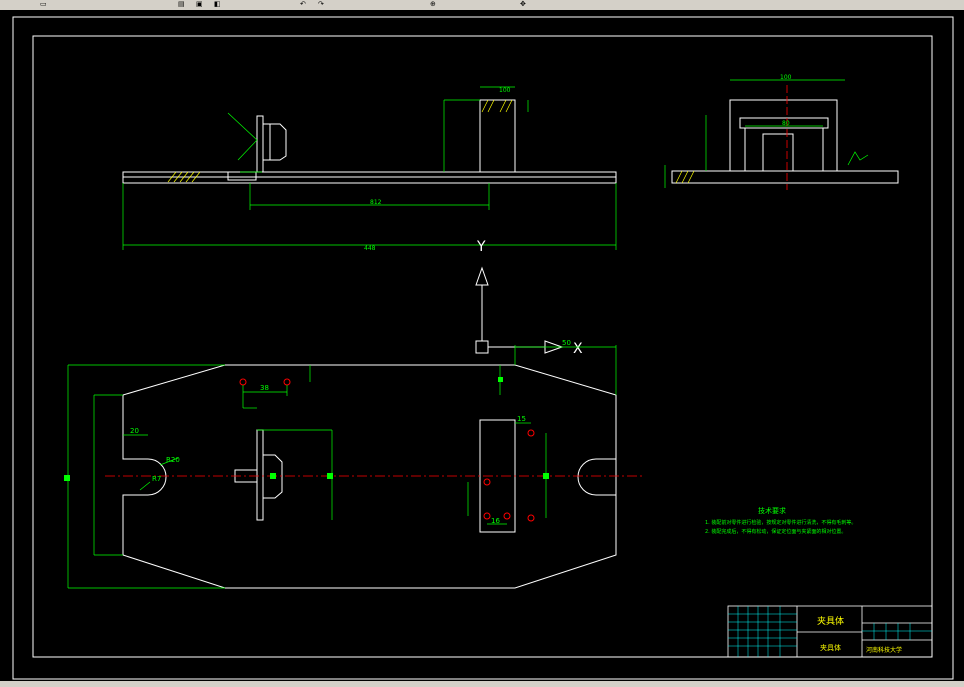 The height and width of the screenshot is (687, 964). I want to click on pan-icon: ✥, so click(523, 4).